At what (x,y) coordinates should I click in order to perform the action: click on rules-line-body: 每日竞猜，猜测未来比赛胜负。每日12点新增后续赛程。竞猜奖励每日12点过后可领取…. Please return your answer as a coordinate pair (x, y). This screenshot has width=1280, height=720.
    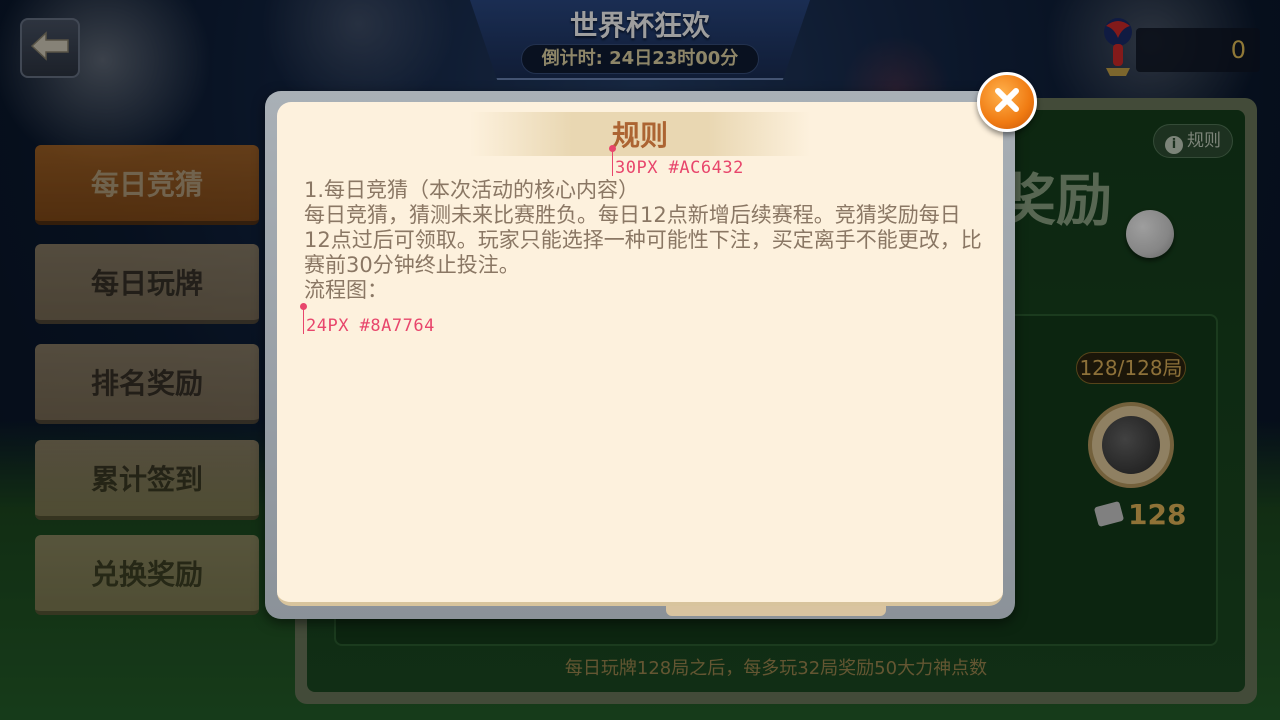
    Looking at the image, I should click on (643, 240).